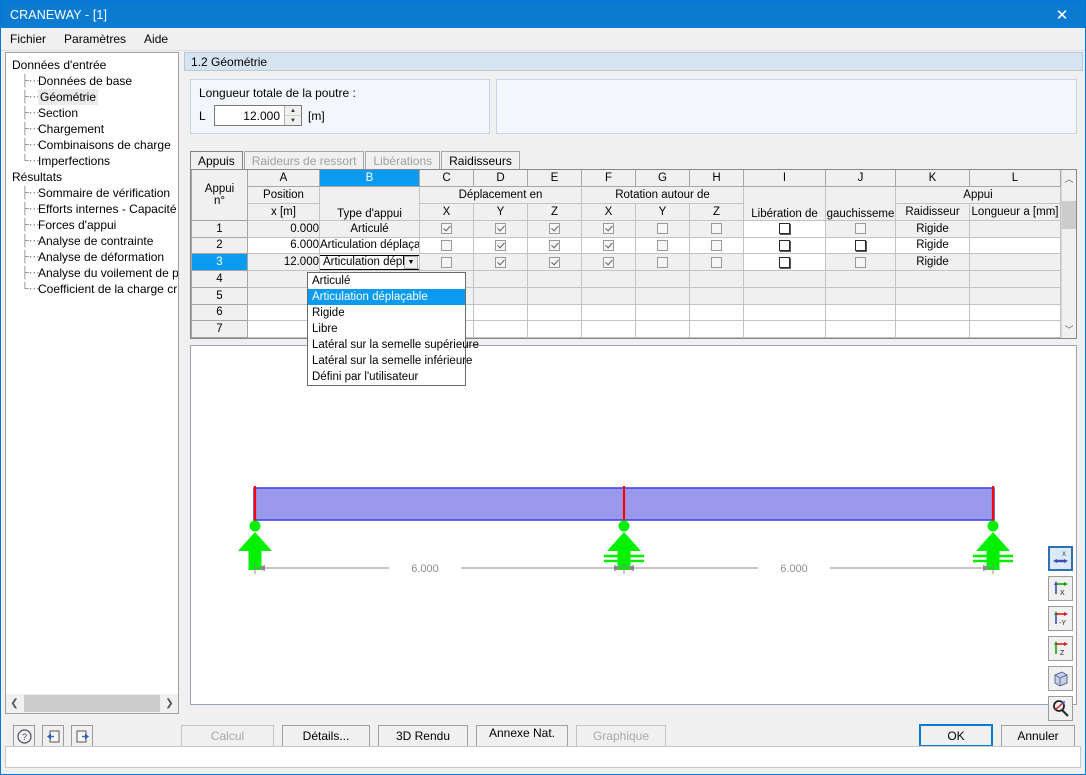 Image resolution: width=1086 pixels, height=775 pixels. What do you see at coordinates (28, 39) in the screenshot?
I see `menu-item-fichier: Fichier` at bounding box center [28, 39].